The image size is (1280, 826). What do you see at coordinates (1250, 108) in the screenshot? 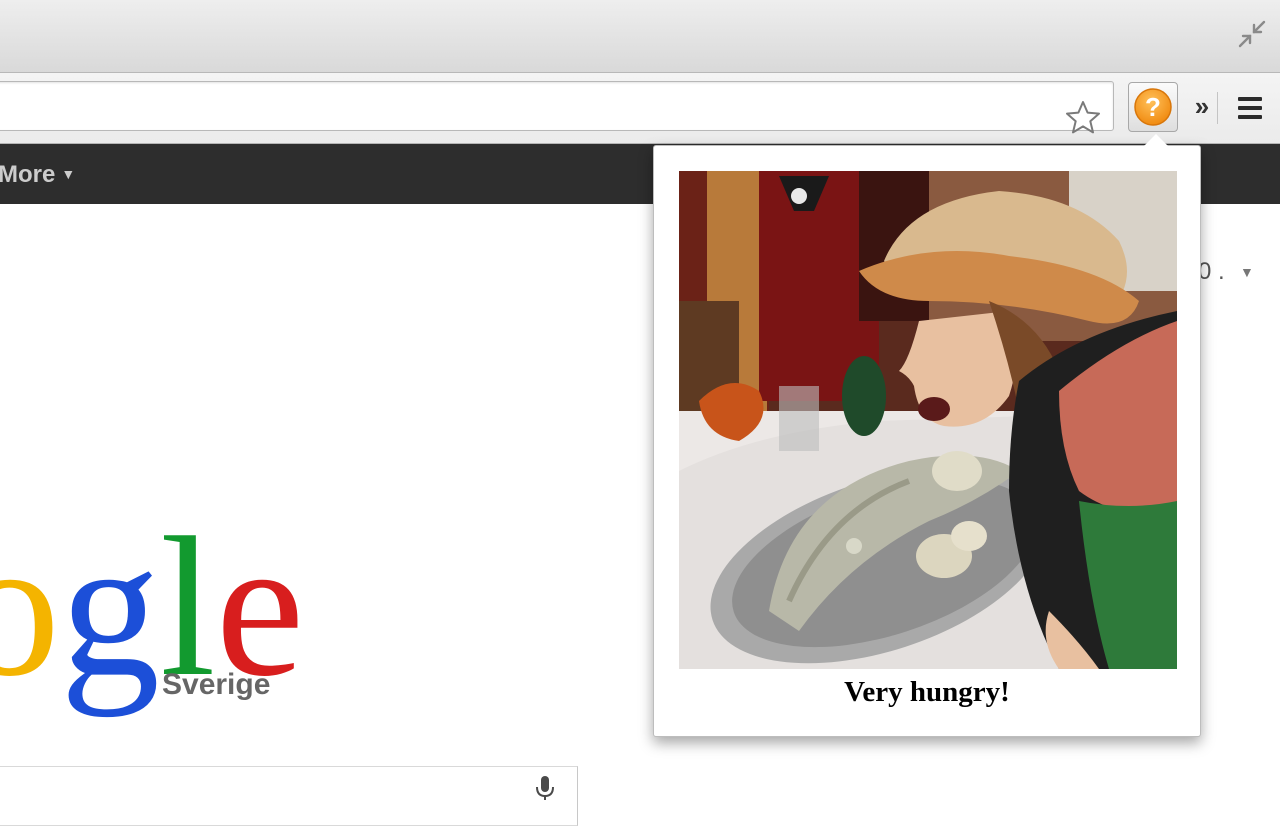
I see `hamburger-menu-icon` at bounding box center [1250, 108].